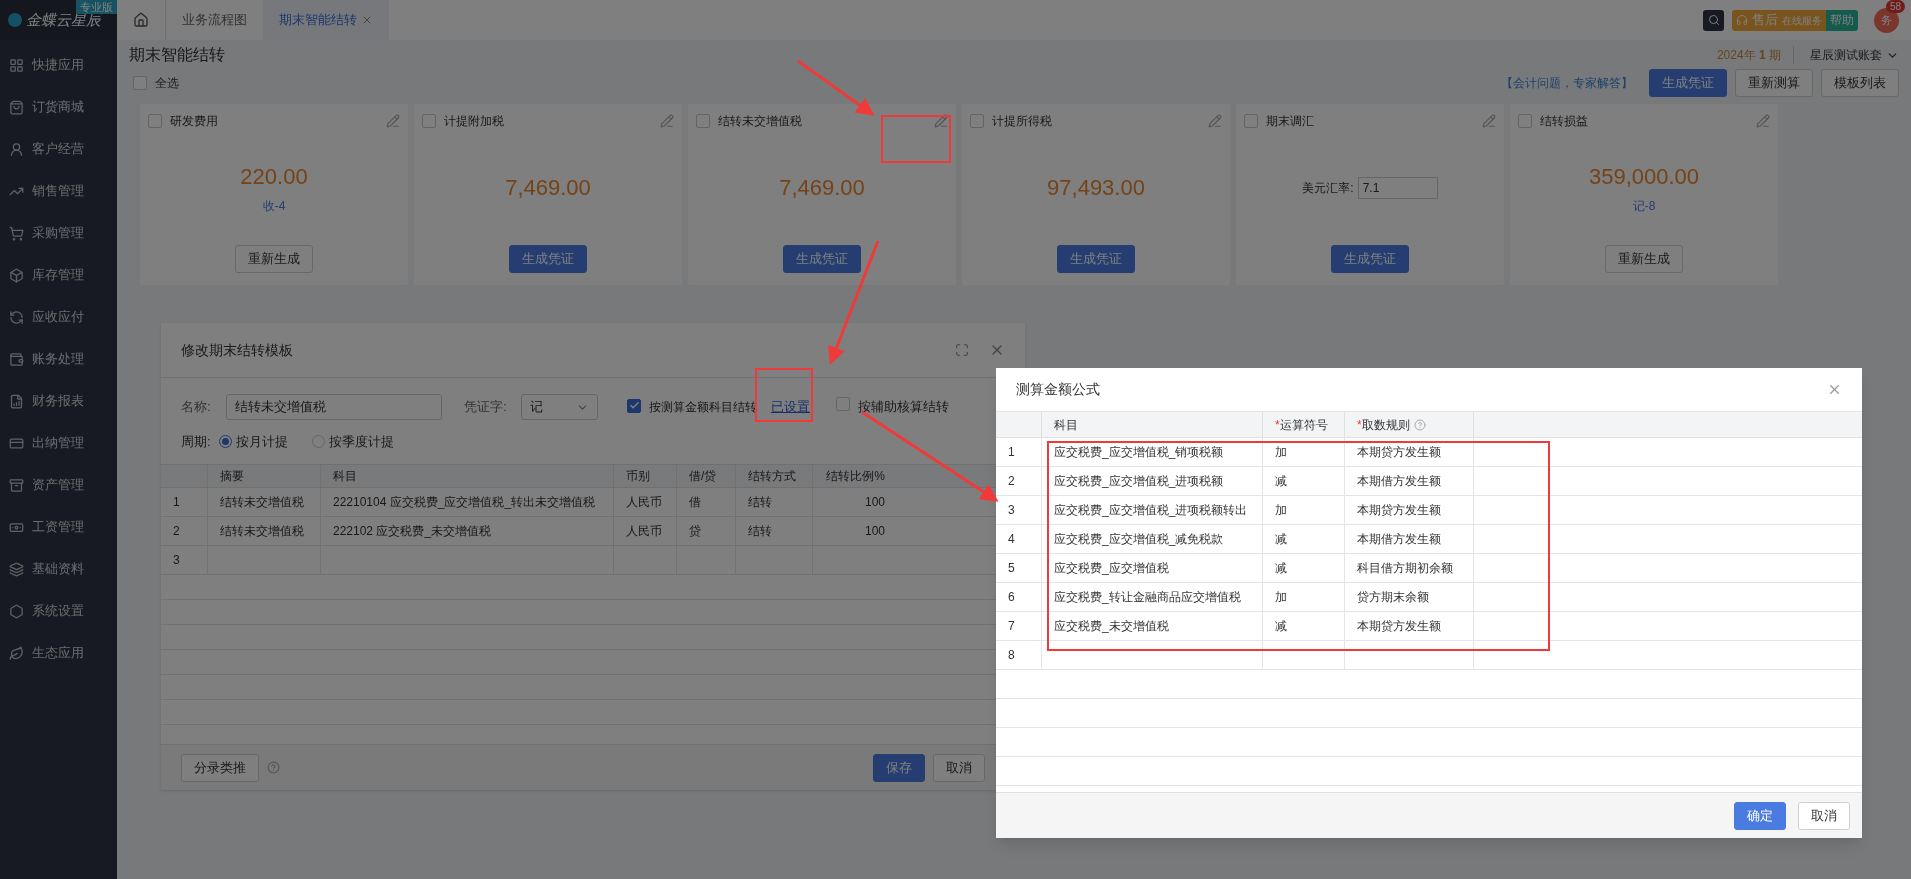 The image size is (1911, 879). I want to click on table-cell: 减, so click(1303, 626).